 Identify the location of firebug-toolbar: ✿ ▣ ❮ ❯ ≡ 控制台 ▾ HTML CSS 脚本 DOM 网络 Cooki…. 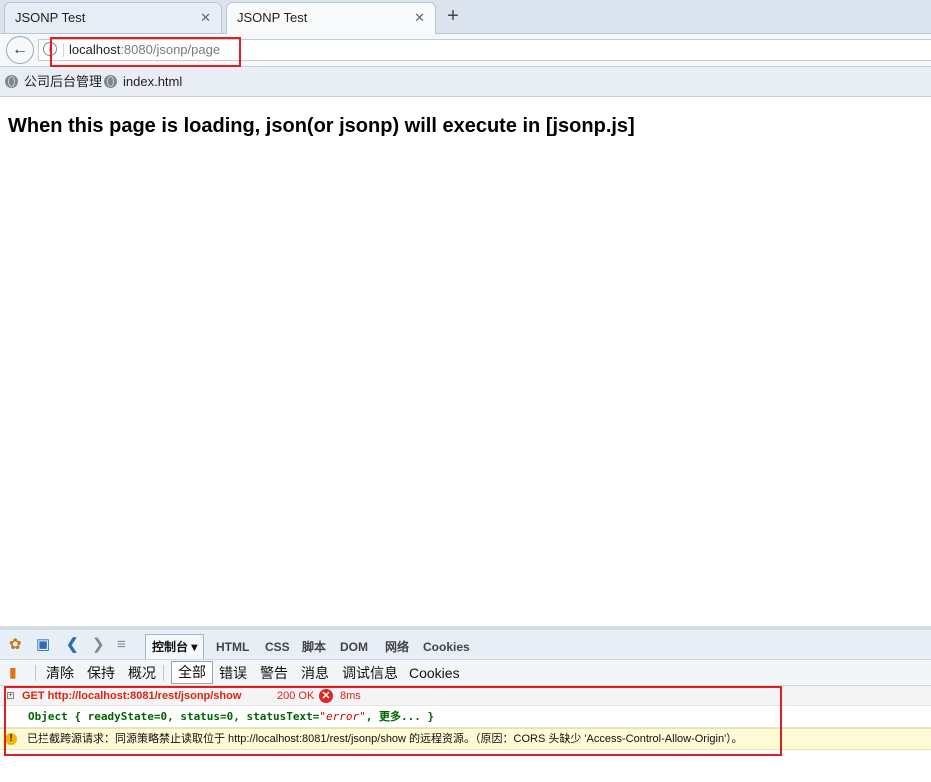
(465, 643).